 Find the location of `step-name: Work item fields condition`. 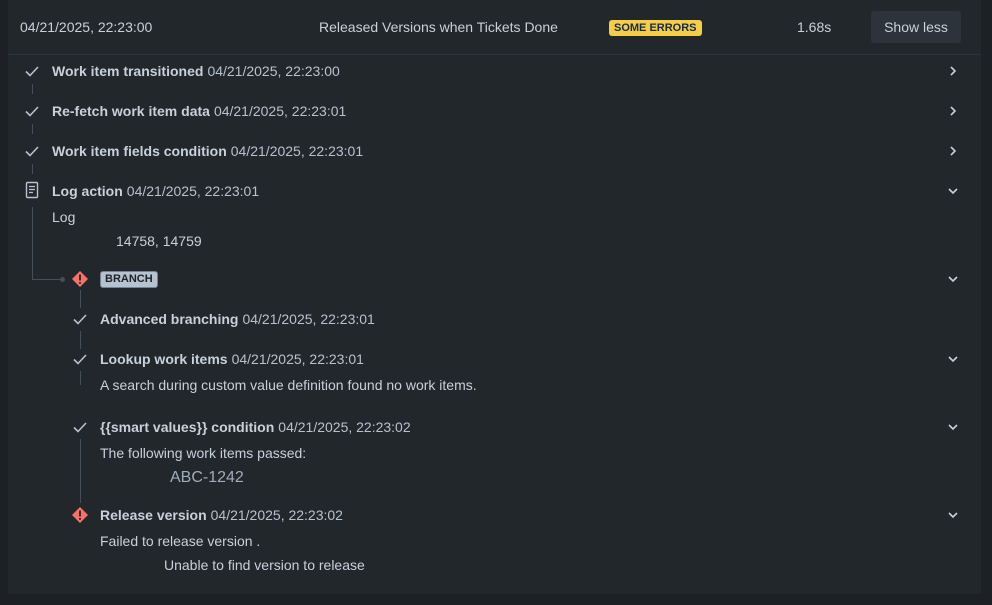

step-name: Work item fields condition is located at coordinates (139, 151).